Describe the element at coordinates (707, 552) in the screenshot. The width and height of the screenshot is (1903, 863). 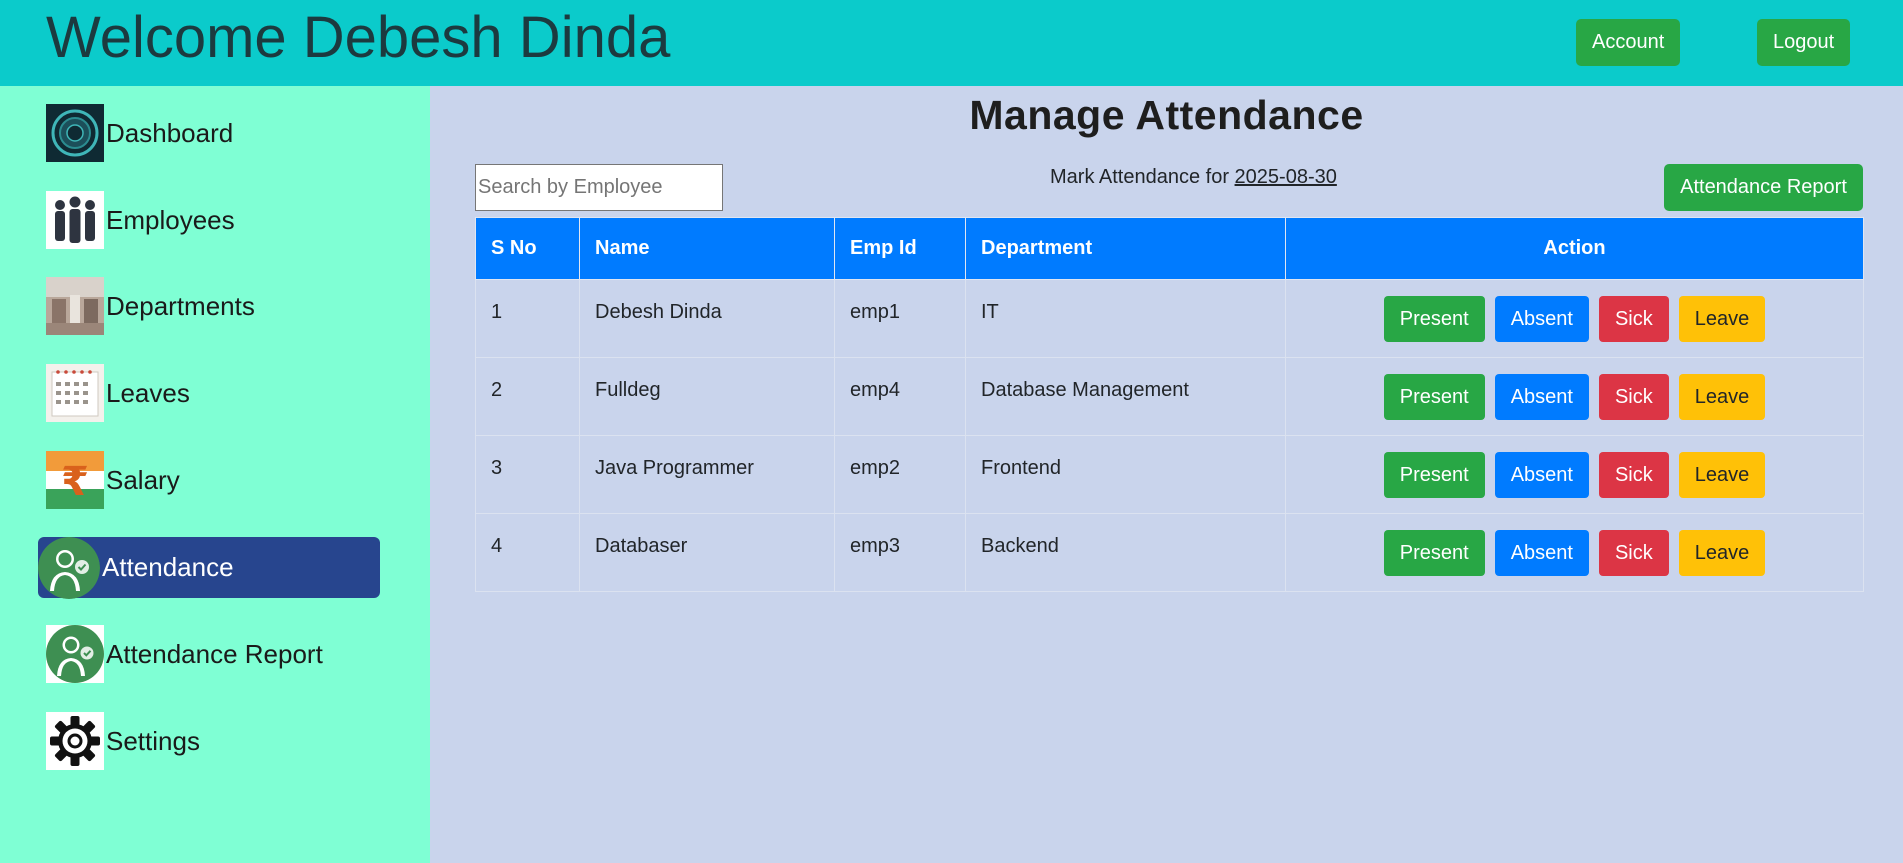
I see `cell-name: Databaser` at that location.